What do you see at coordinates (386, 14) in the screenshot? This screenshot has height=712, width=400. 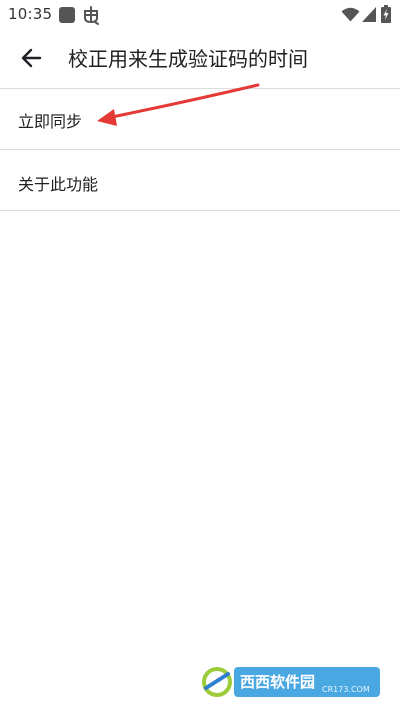 I see `battery-charging-icon` at bounding box center [386, 14].